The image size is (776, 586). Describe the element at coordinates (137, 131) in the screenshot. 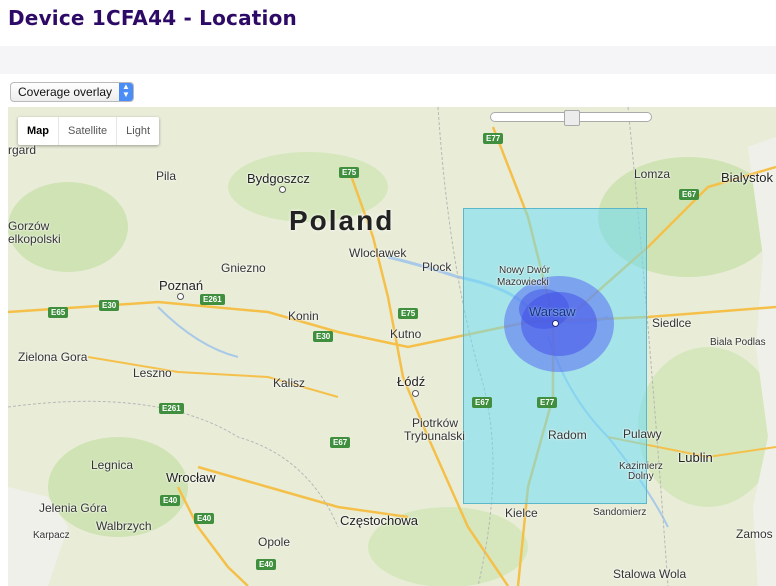

I see `map-type-light-button: Light` at that location.